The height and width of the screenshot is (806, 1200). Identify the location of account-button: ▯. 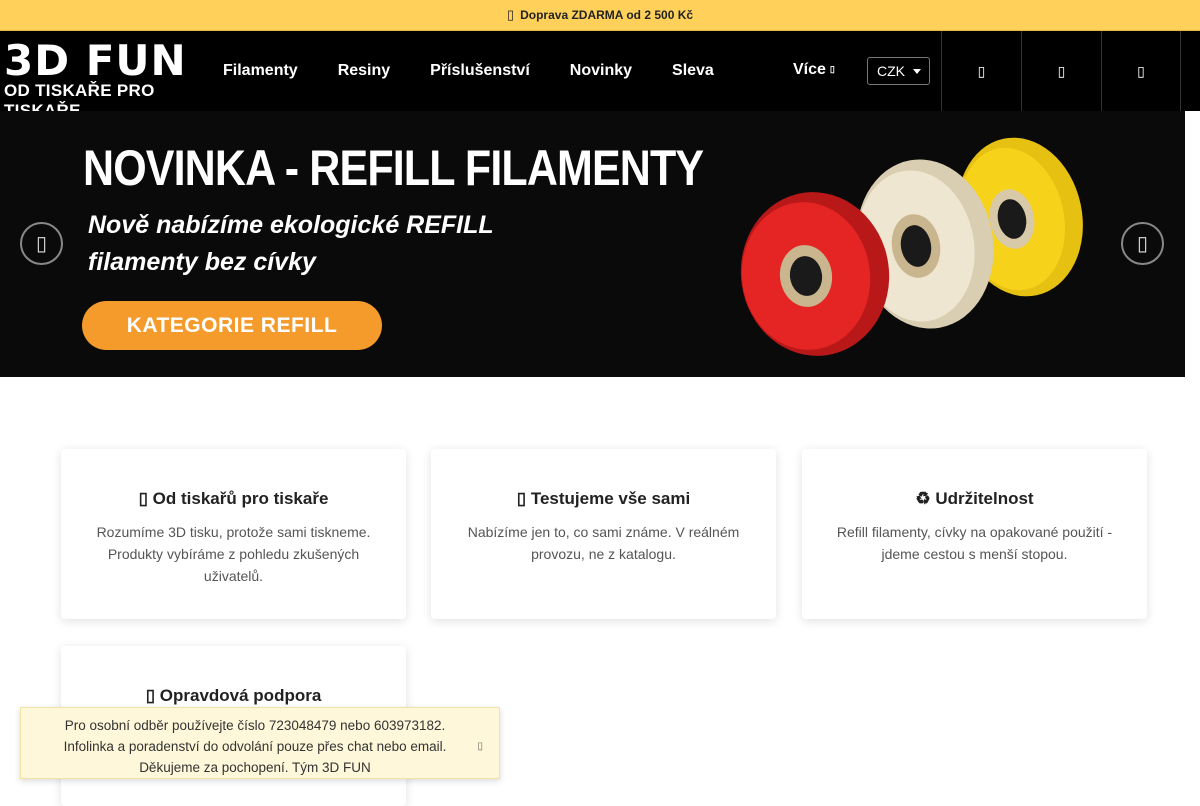
(1061, 71).